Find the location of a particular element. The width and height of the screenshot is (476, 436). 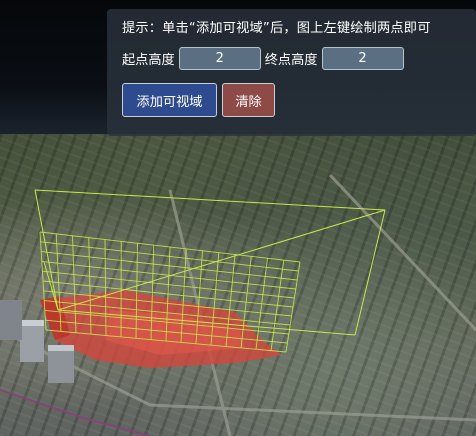

end-height-label: 终点高度 is located at coordinates (291, 60).